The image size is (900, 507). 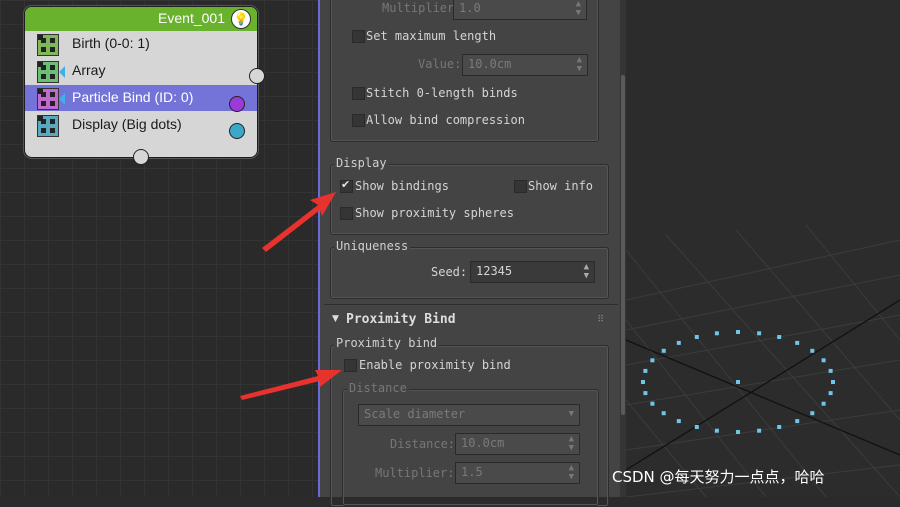 I want to click on spinner-value: 12345, so click(x=494, y=271).